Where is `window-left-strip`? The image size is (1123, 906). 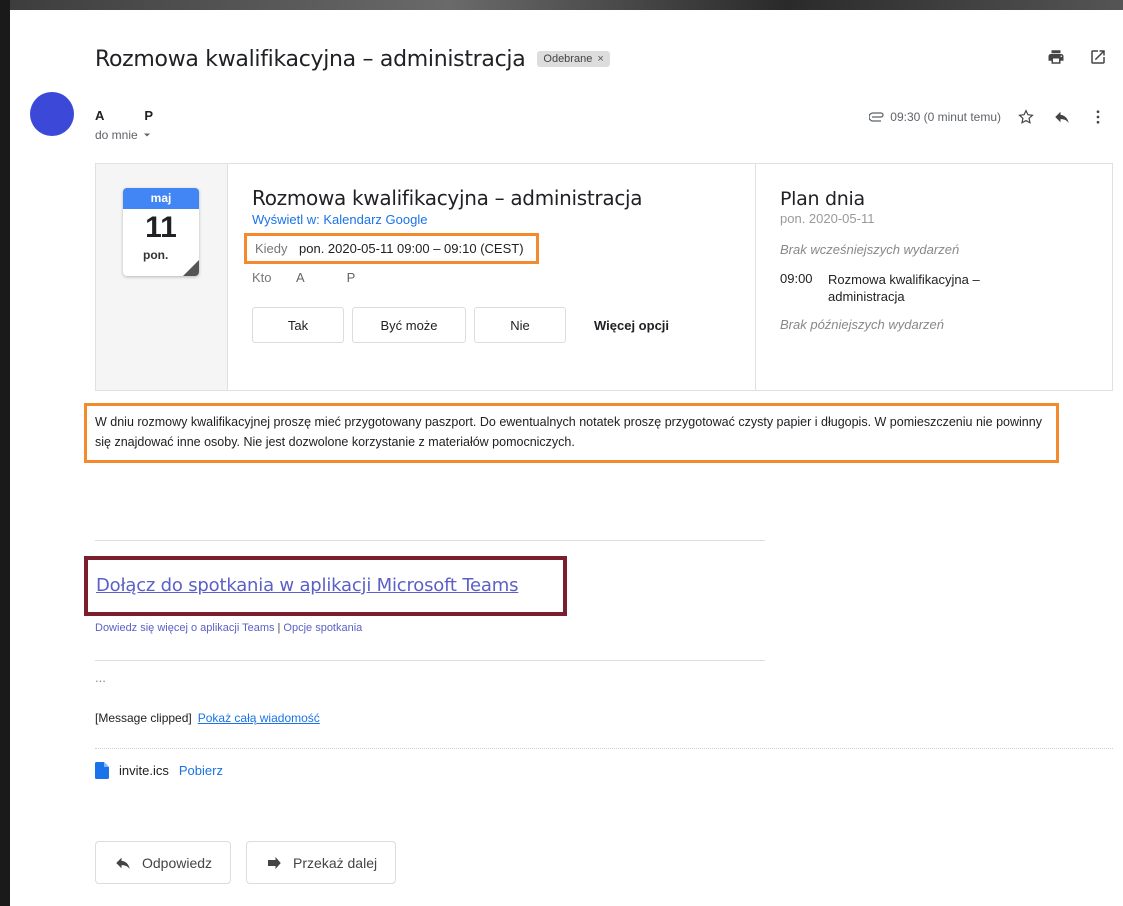 window-left-strip is located at coordinates (5, 453).